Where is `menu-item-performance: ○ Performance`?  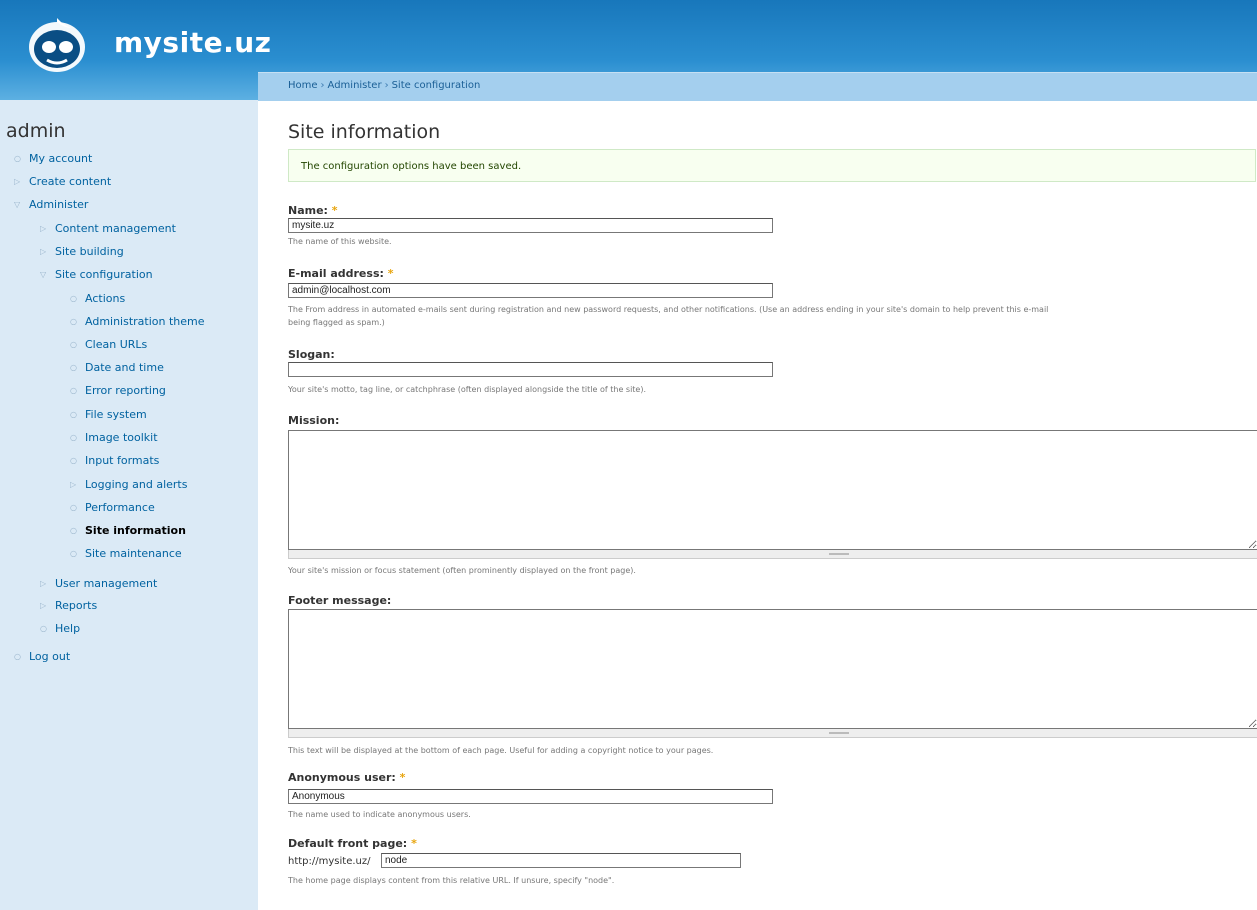
menu-item-performance: ○ Performance is located at coordinates (112, 507).